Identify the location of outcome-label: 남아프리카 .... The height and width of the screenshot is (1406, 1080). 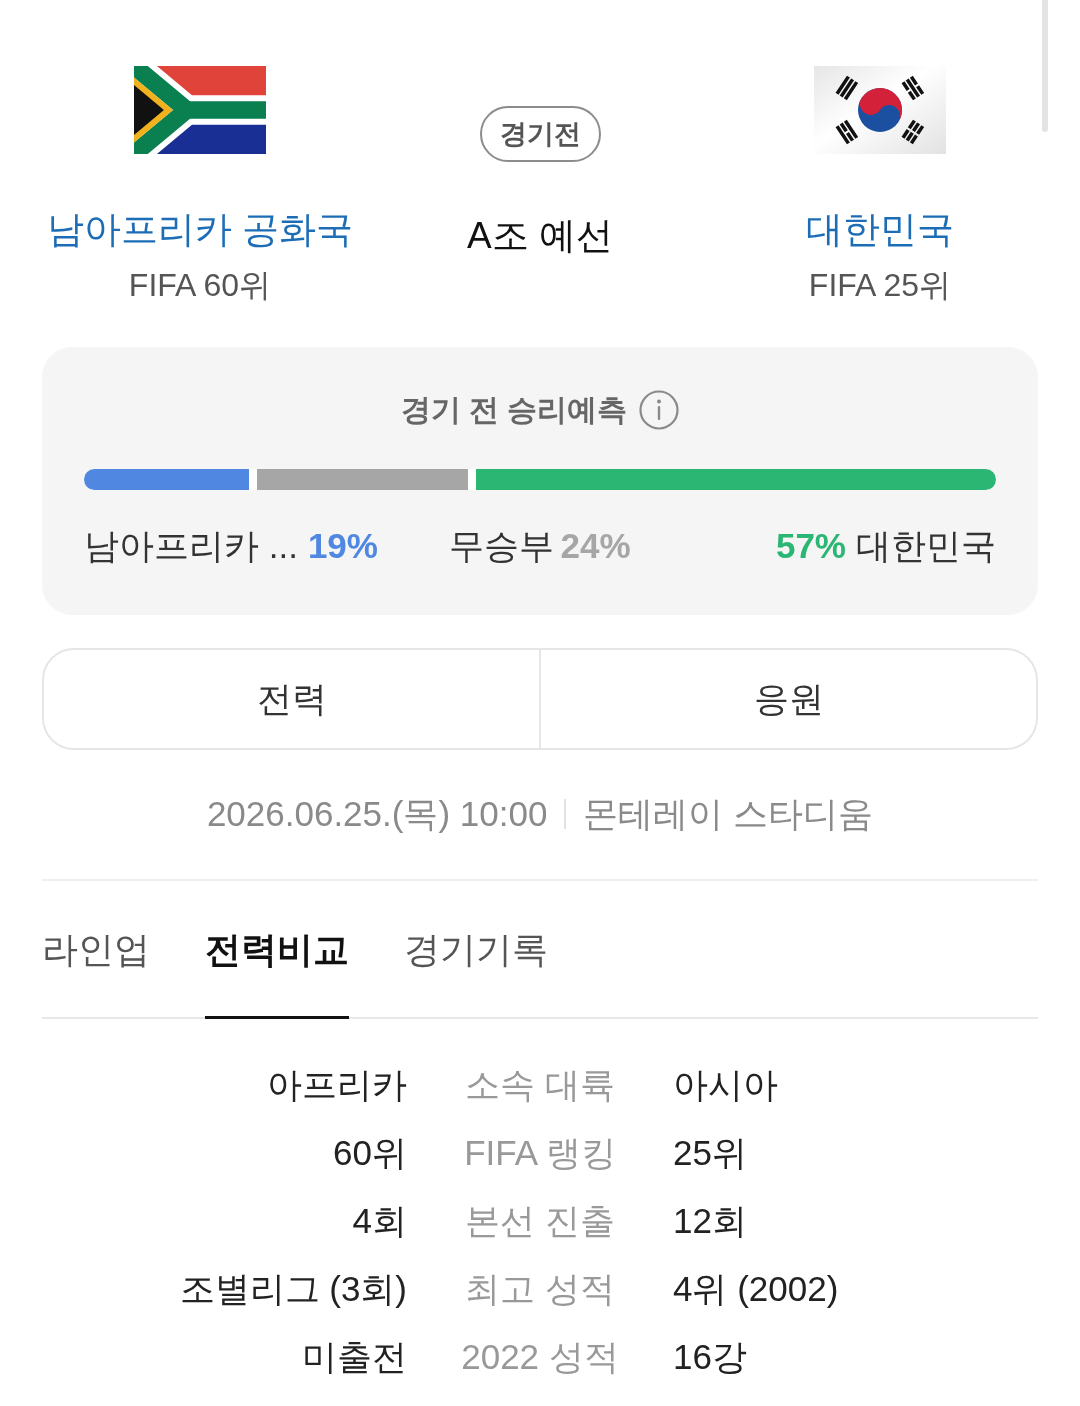
(191, 546).